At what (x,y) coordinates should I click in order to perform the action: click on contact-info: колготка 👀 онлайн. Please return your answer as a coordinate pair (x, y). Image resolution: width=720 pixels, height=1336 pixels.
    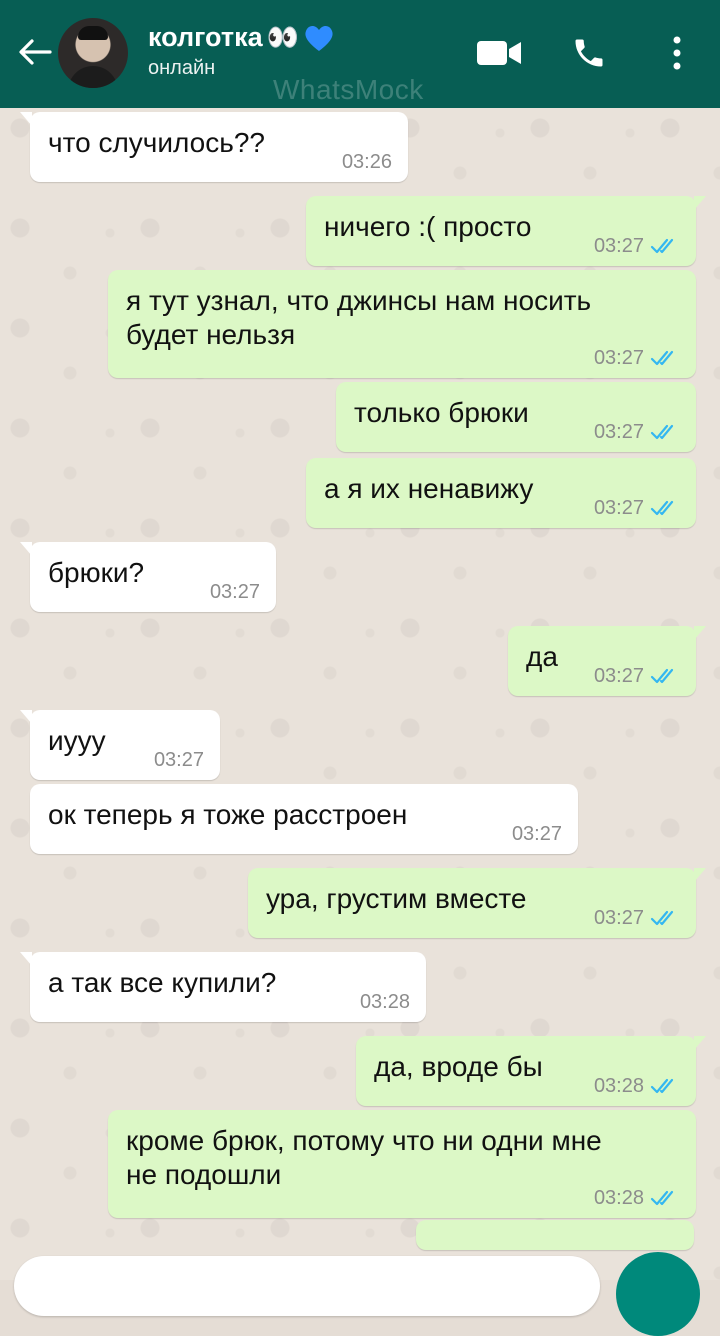
    Looking at the image, I should click on (241, 51).